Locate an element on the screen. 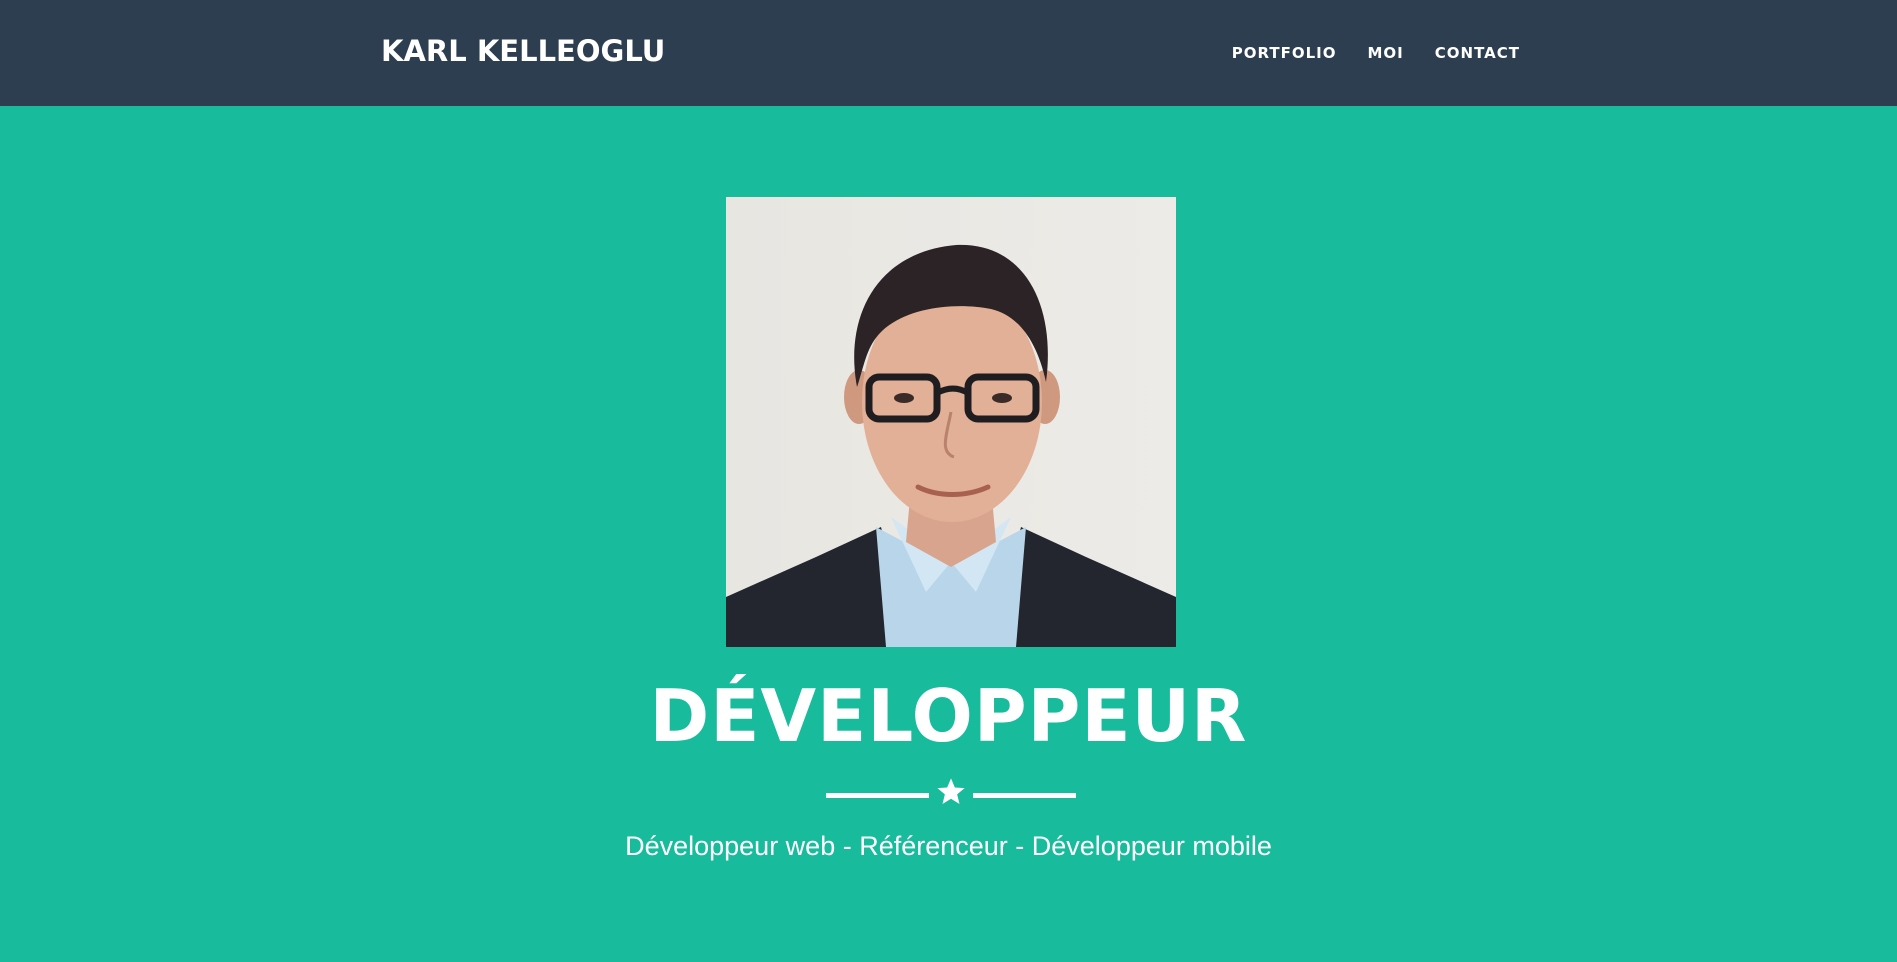 The width and height of the screenshot is (1897, 962). nav-portfolio: PORTFOLIO is located at coordinates (1284, 53).